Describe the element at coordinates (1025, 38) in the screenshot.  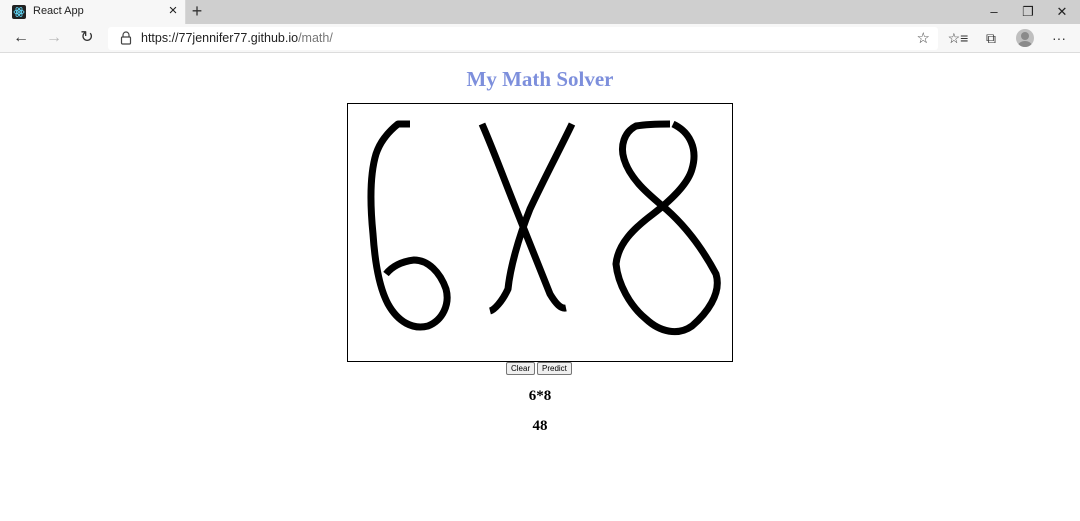
I see `profile-avatar-icon` at that location.